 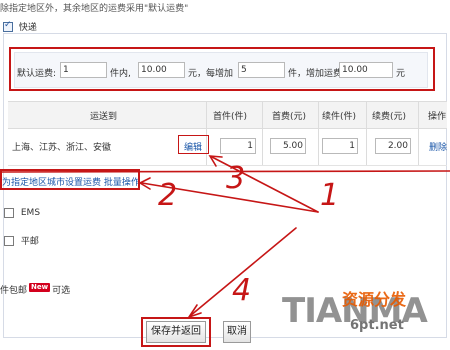 What do you see at coordinates (340, 146) in the screenshot?
I see `row-add-qty-input: 1` at bounding box center [340, 146].